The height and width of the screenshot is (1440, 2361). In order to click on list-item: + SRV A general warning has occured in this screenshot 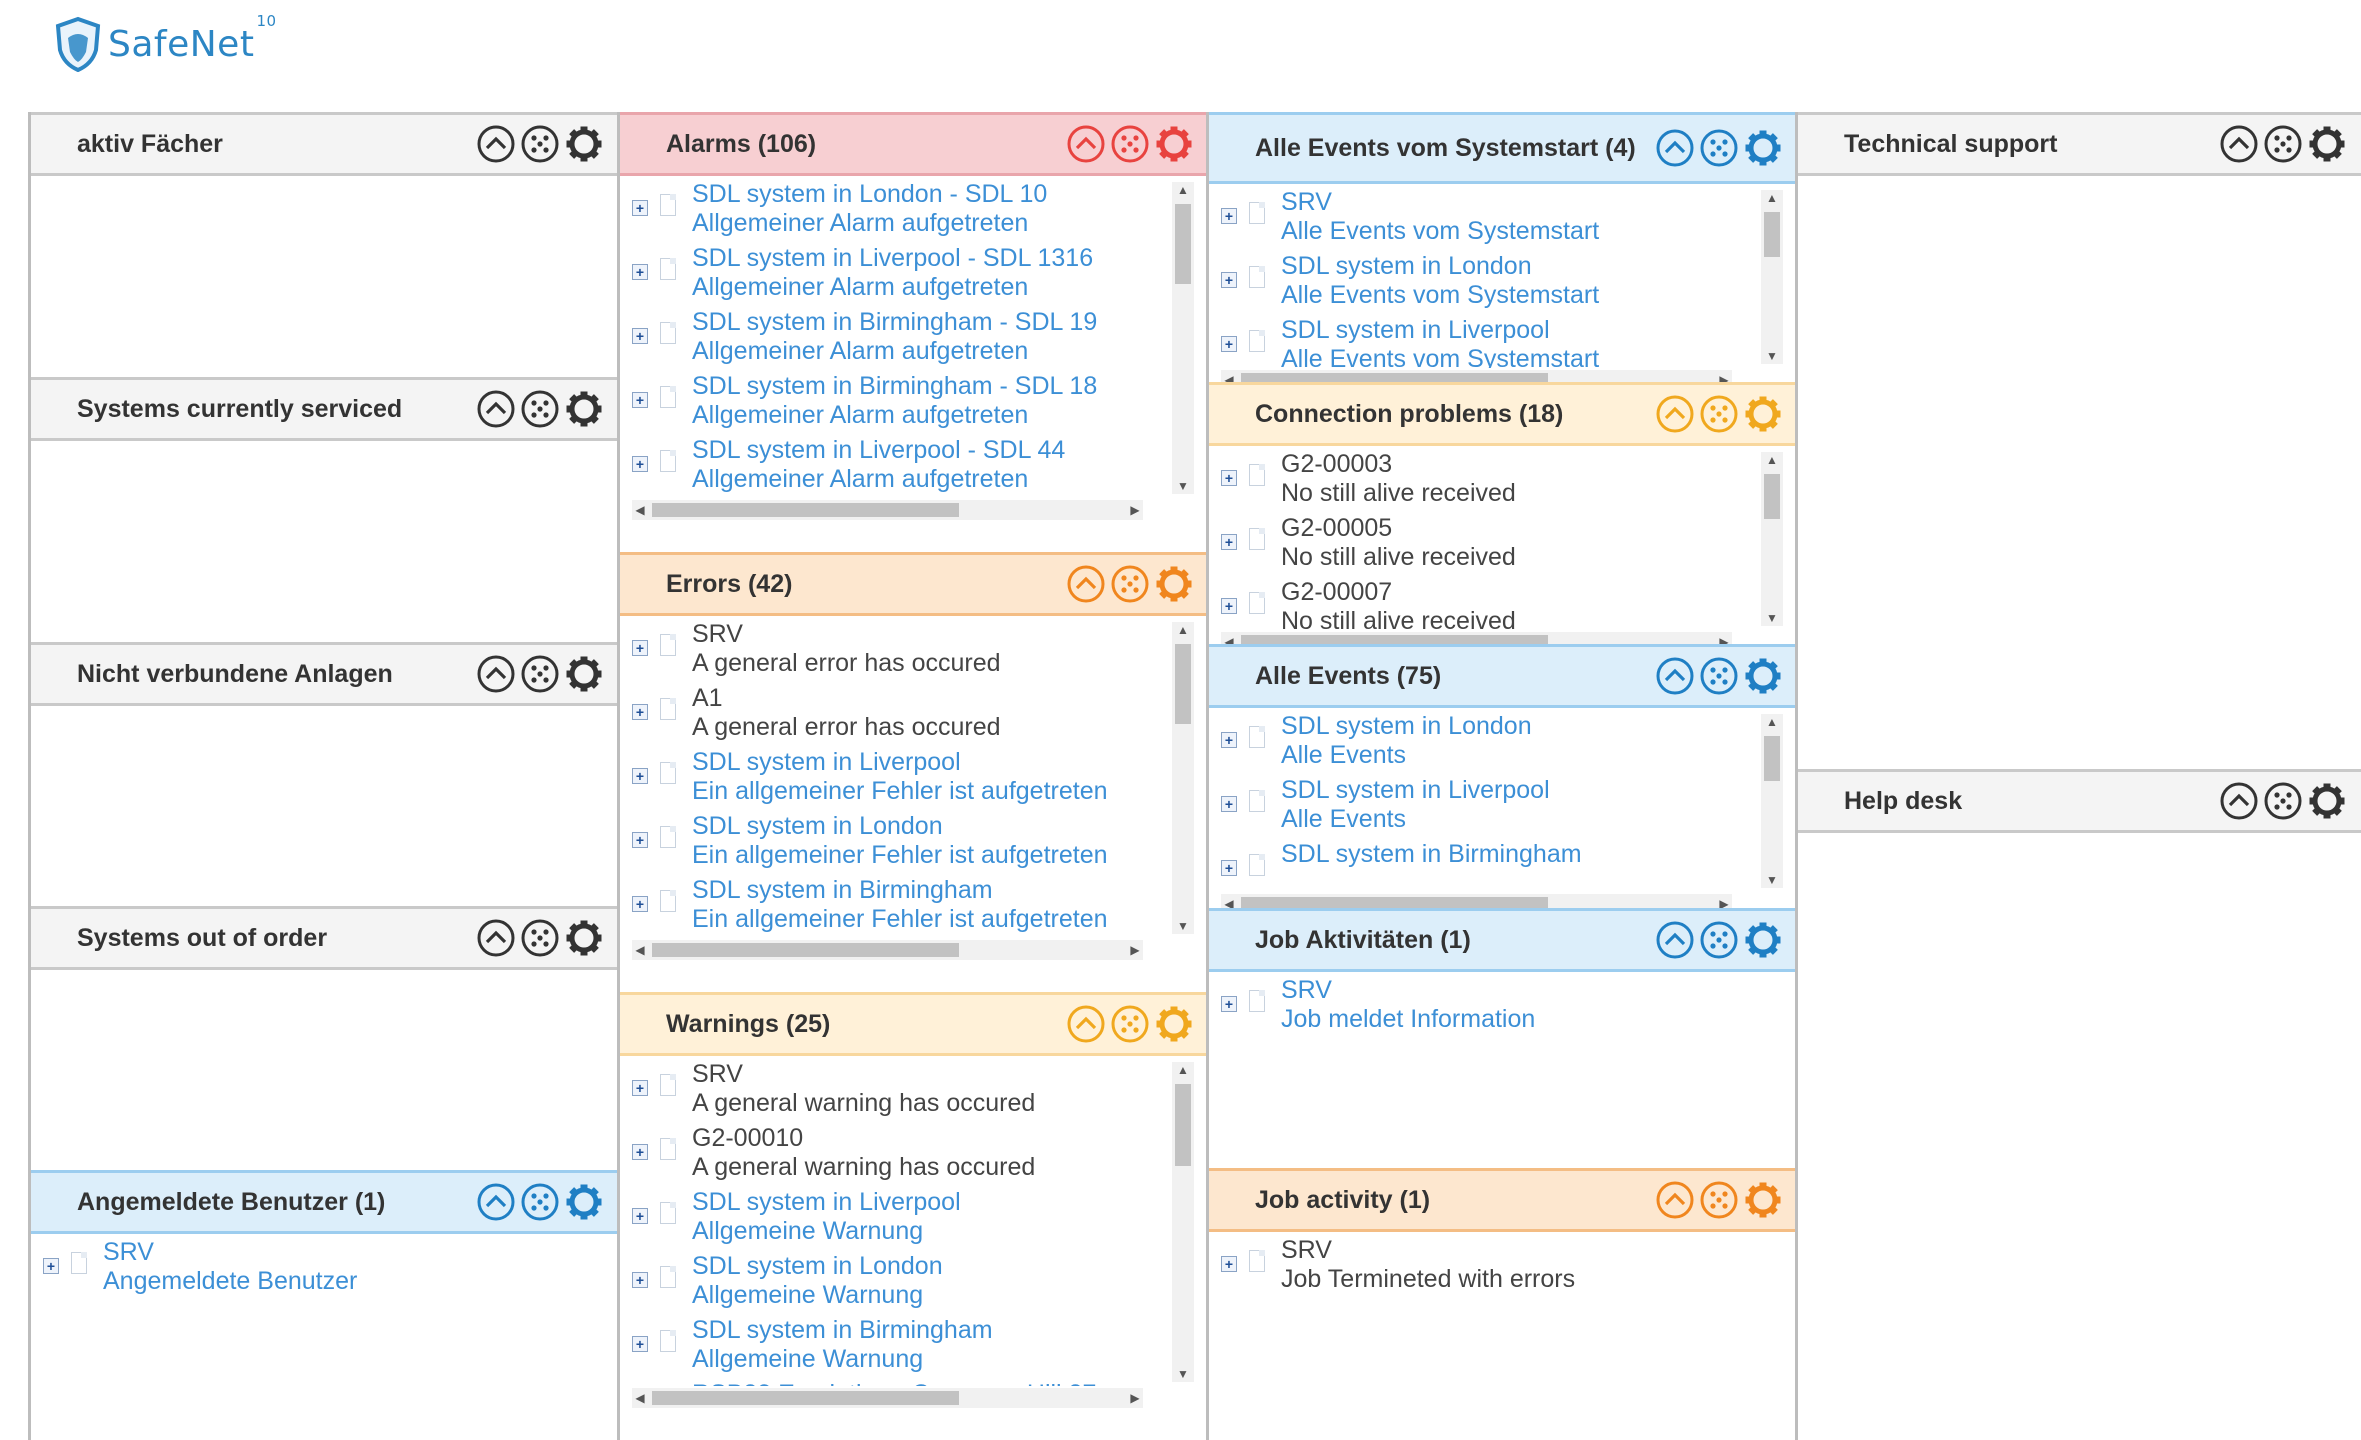, I will do `click(894, 1092)`.